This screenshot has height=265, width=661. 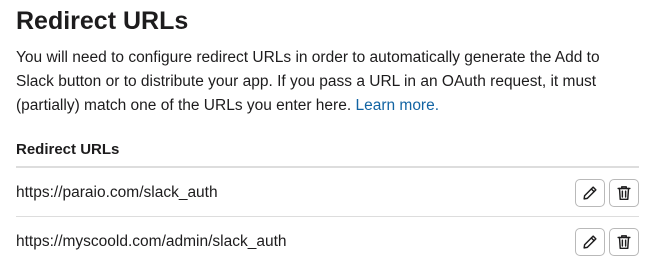 I want to click on redirect-url: https://myscoold.com/admin/slack_auth, so click(x=151, y=241).